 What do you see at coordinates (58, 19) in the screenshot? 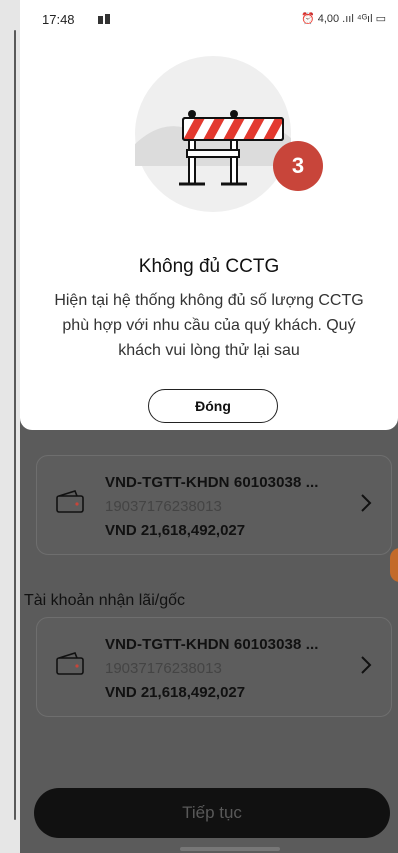
I see `status-time: 17:48` at bounding box center [58, 19].